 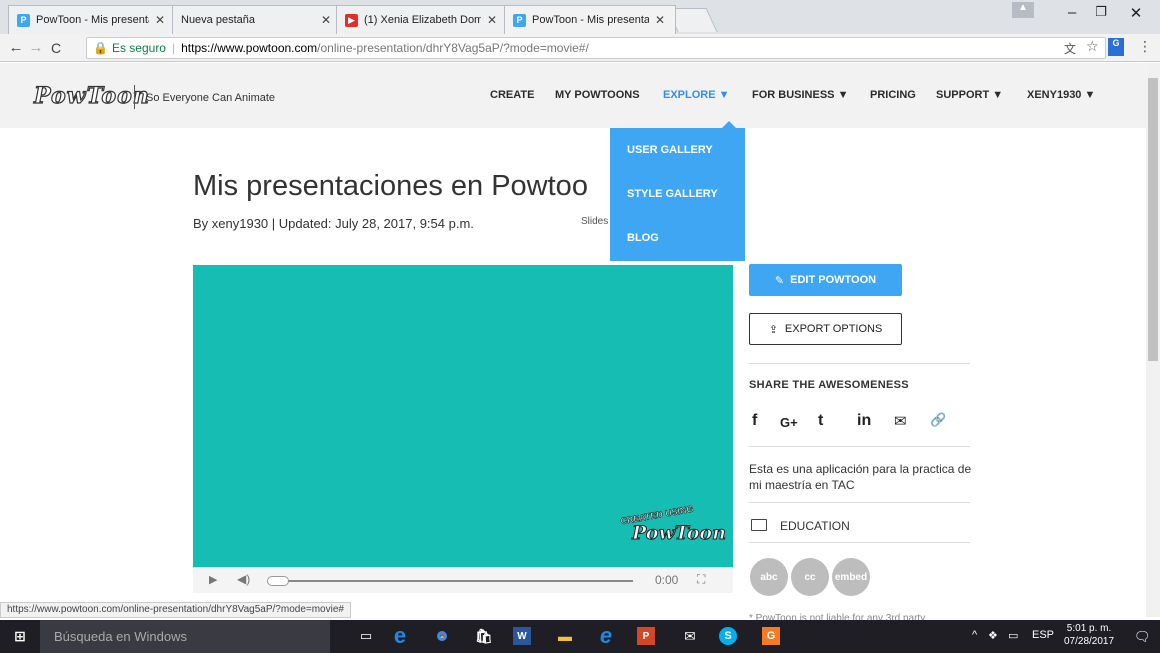 What do you see at coordinates (243, 579) in the screenshot?
I see `volume-icon: ◀)` at bounding box center [243, 579].